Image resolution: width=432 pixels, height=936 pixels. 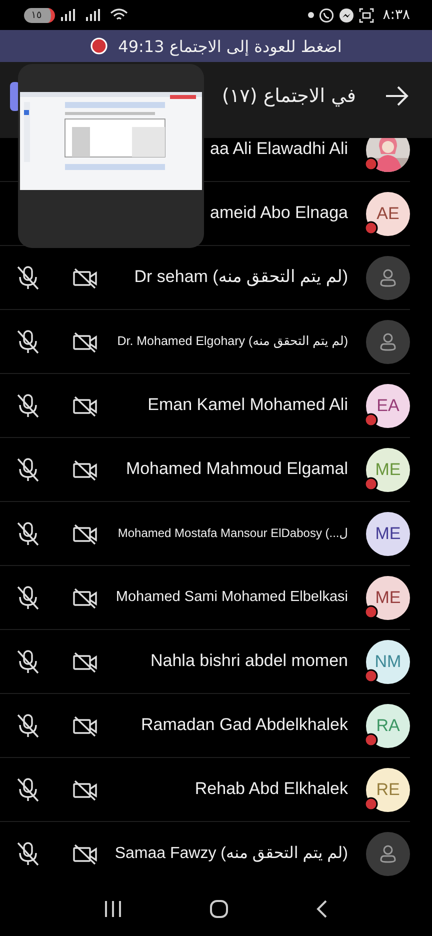 I want to click on return-banner: اضغط للعودة إلى الاجتماع 49:13, so click(x=216, y=46).